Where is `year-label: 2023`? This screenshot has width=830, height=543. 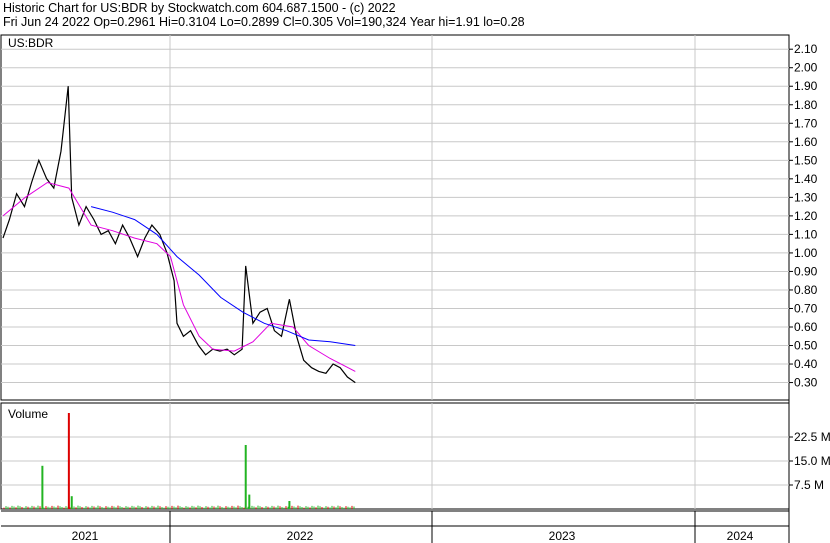 year-label: 2023 is located at coordinates (562, 536).